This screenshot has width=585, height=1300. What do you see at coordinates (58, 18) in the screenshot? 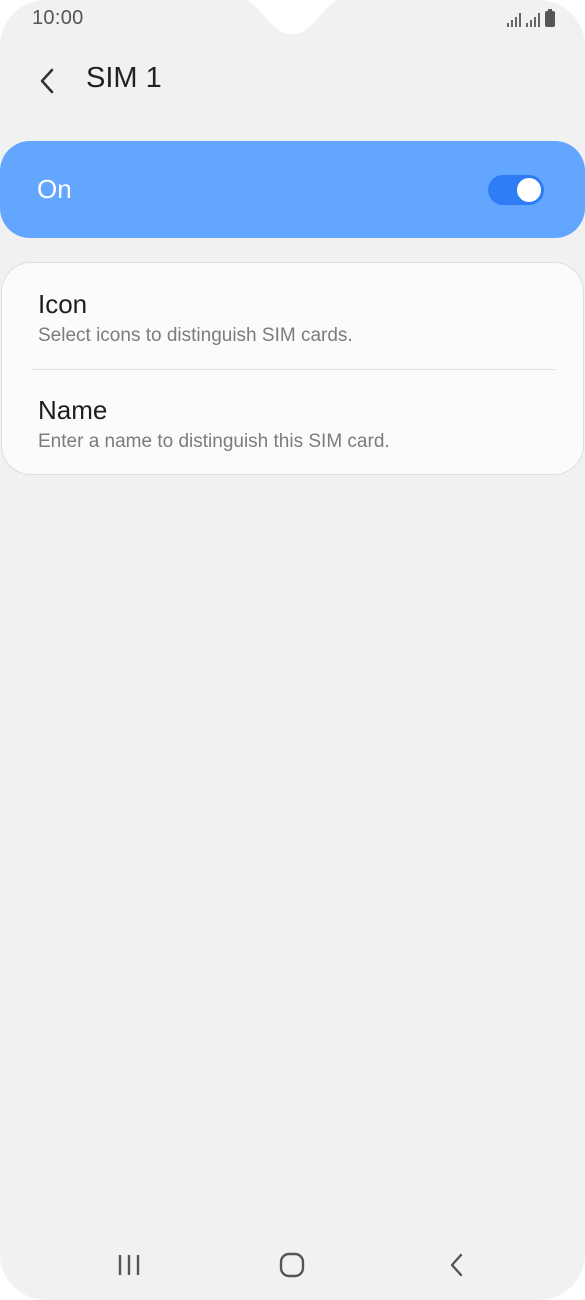
I see `status-time: 10:00` at bounding box center [58, 18].